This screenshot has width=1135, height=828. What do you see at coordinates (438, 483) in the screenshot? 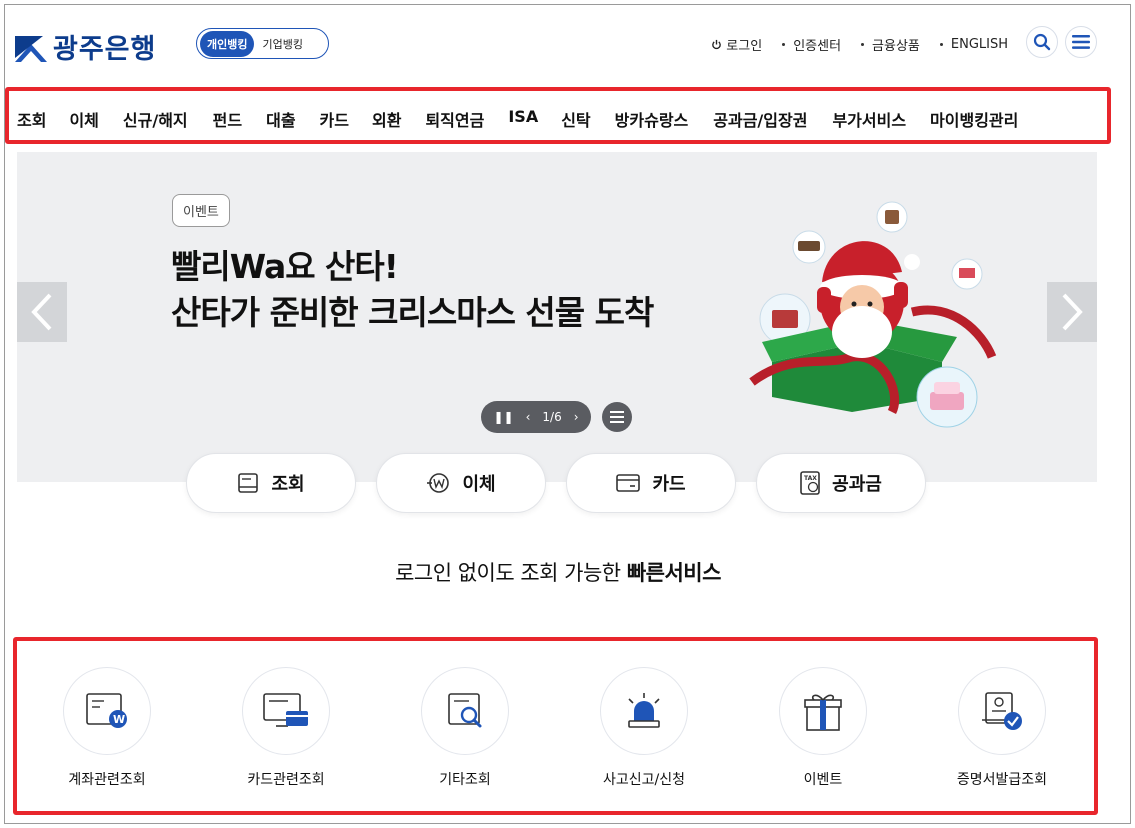
I see `won-transfer-icon` at bounding box center [438, 483].